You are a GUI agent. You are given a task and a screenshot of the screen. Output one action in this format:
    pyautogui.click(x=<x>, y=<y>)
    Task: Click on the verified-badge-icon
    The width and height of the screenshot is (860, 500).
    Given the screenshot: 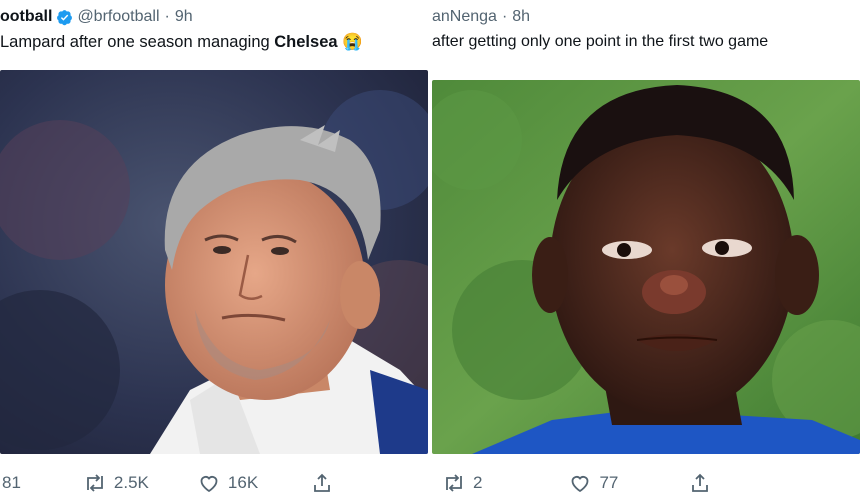 What is the action you would take?
    pyautogui.click(x=65, y=17)
    